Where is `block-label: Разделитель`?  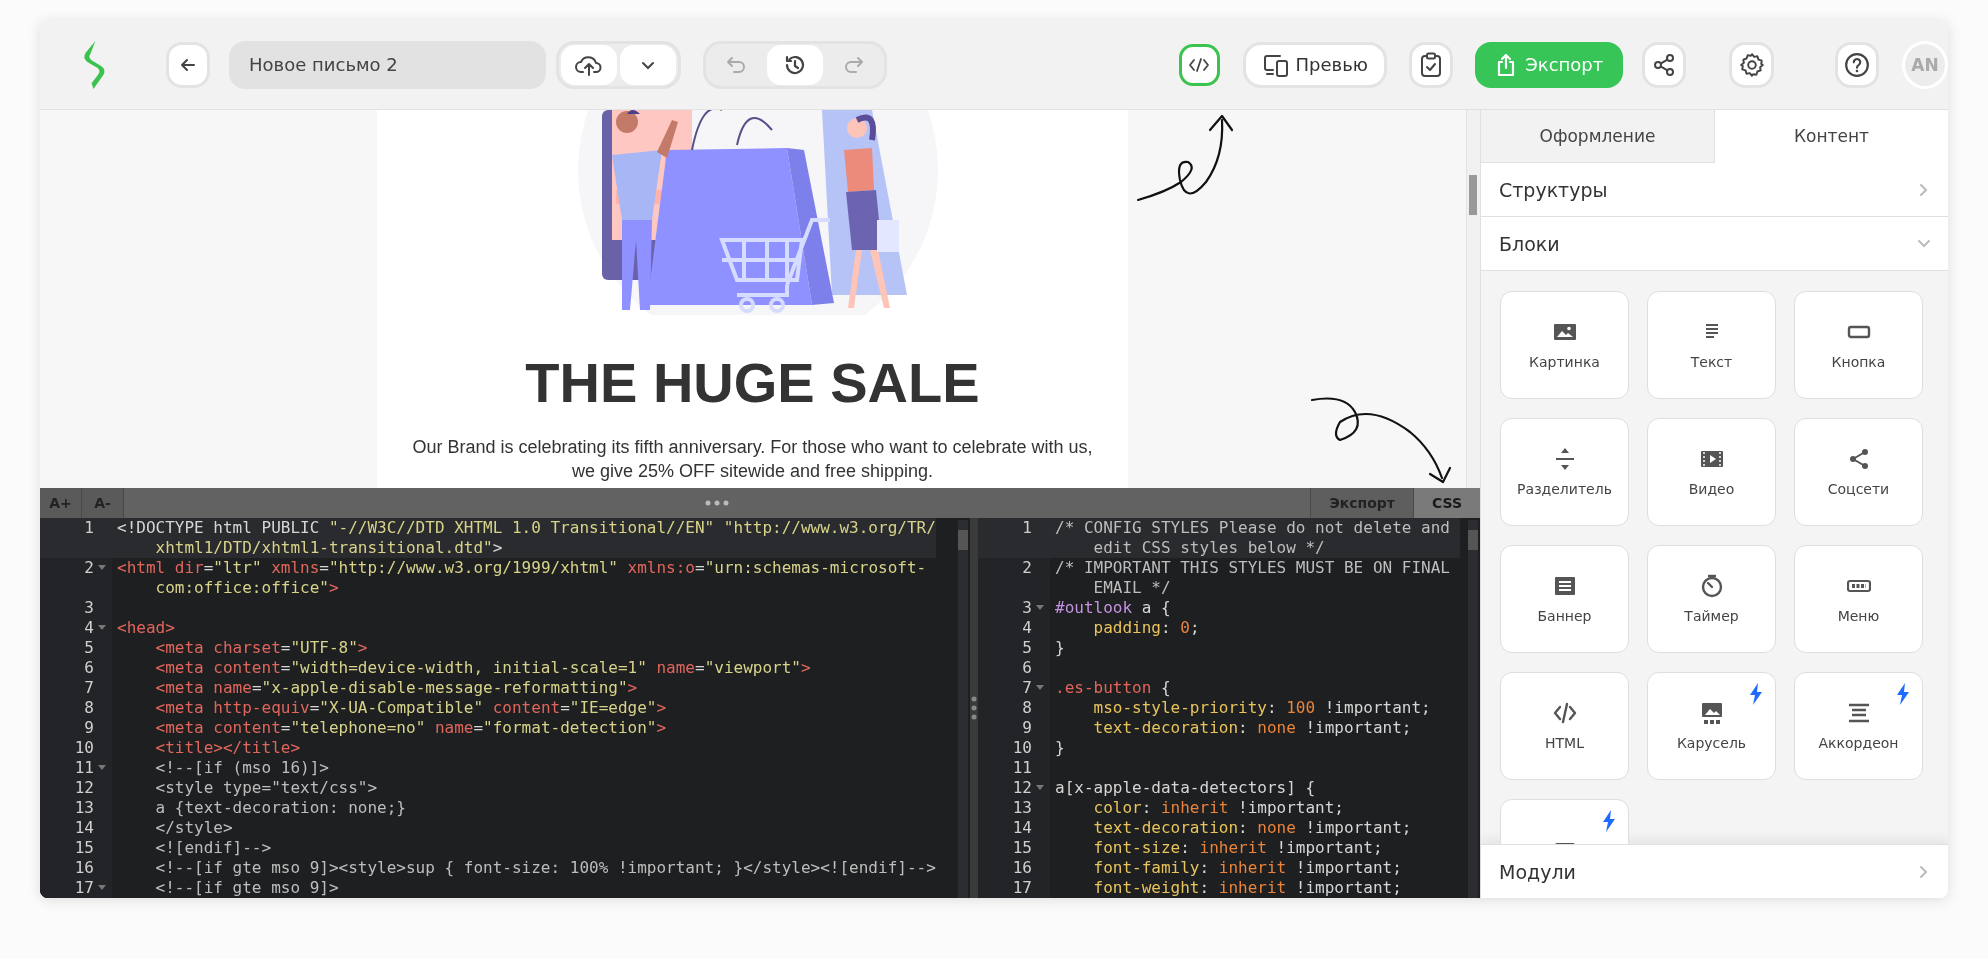 block-label: Разделитель is located at coordinates (1564, 489).